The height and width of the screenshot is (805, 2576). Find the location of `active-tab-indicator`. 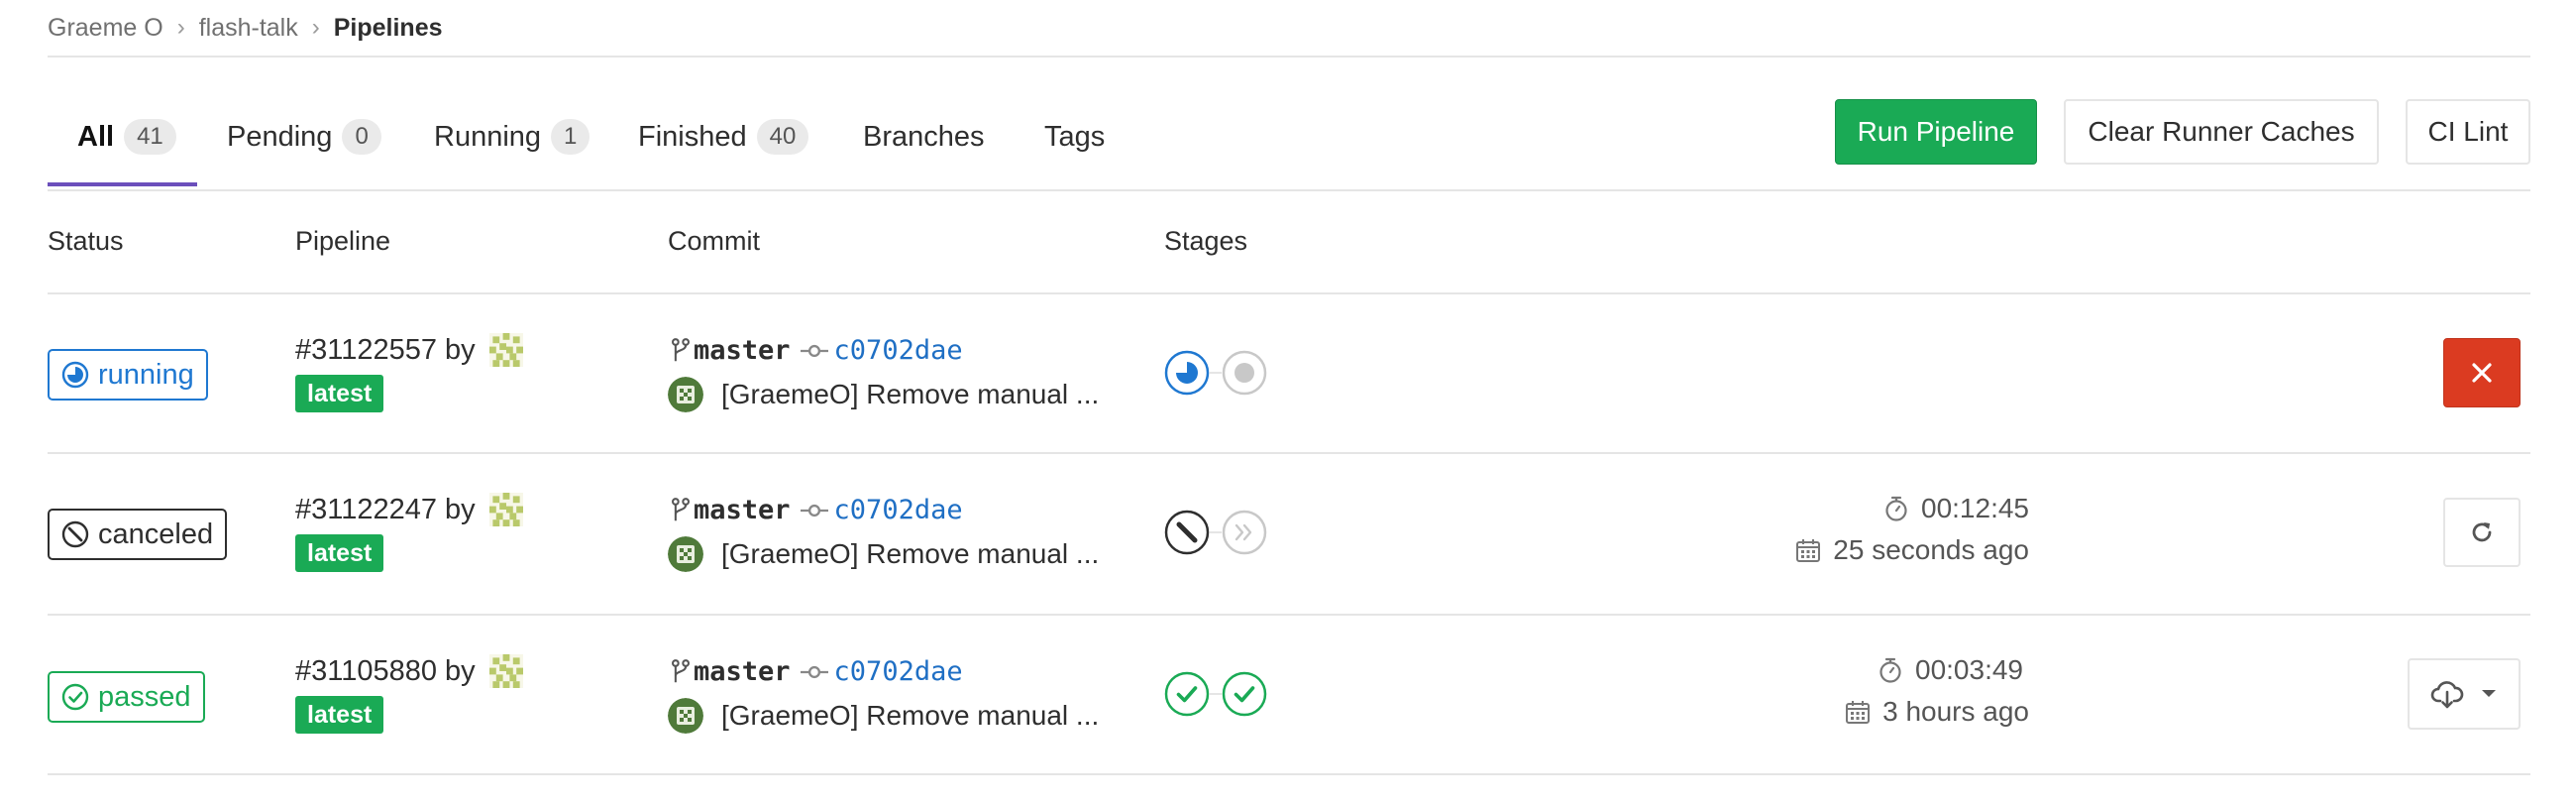

active-tab-indicator is located at coordinates (122, 184).